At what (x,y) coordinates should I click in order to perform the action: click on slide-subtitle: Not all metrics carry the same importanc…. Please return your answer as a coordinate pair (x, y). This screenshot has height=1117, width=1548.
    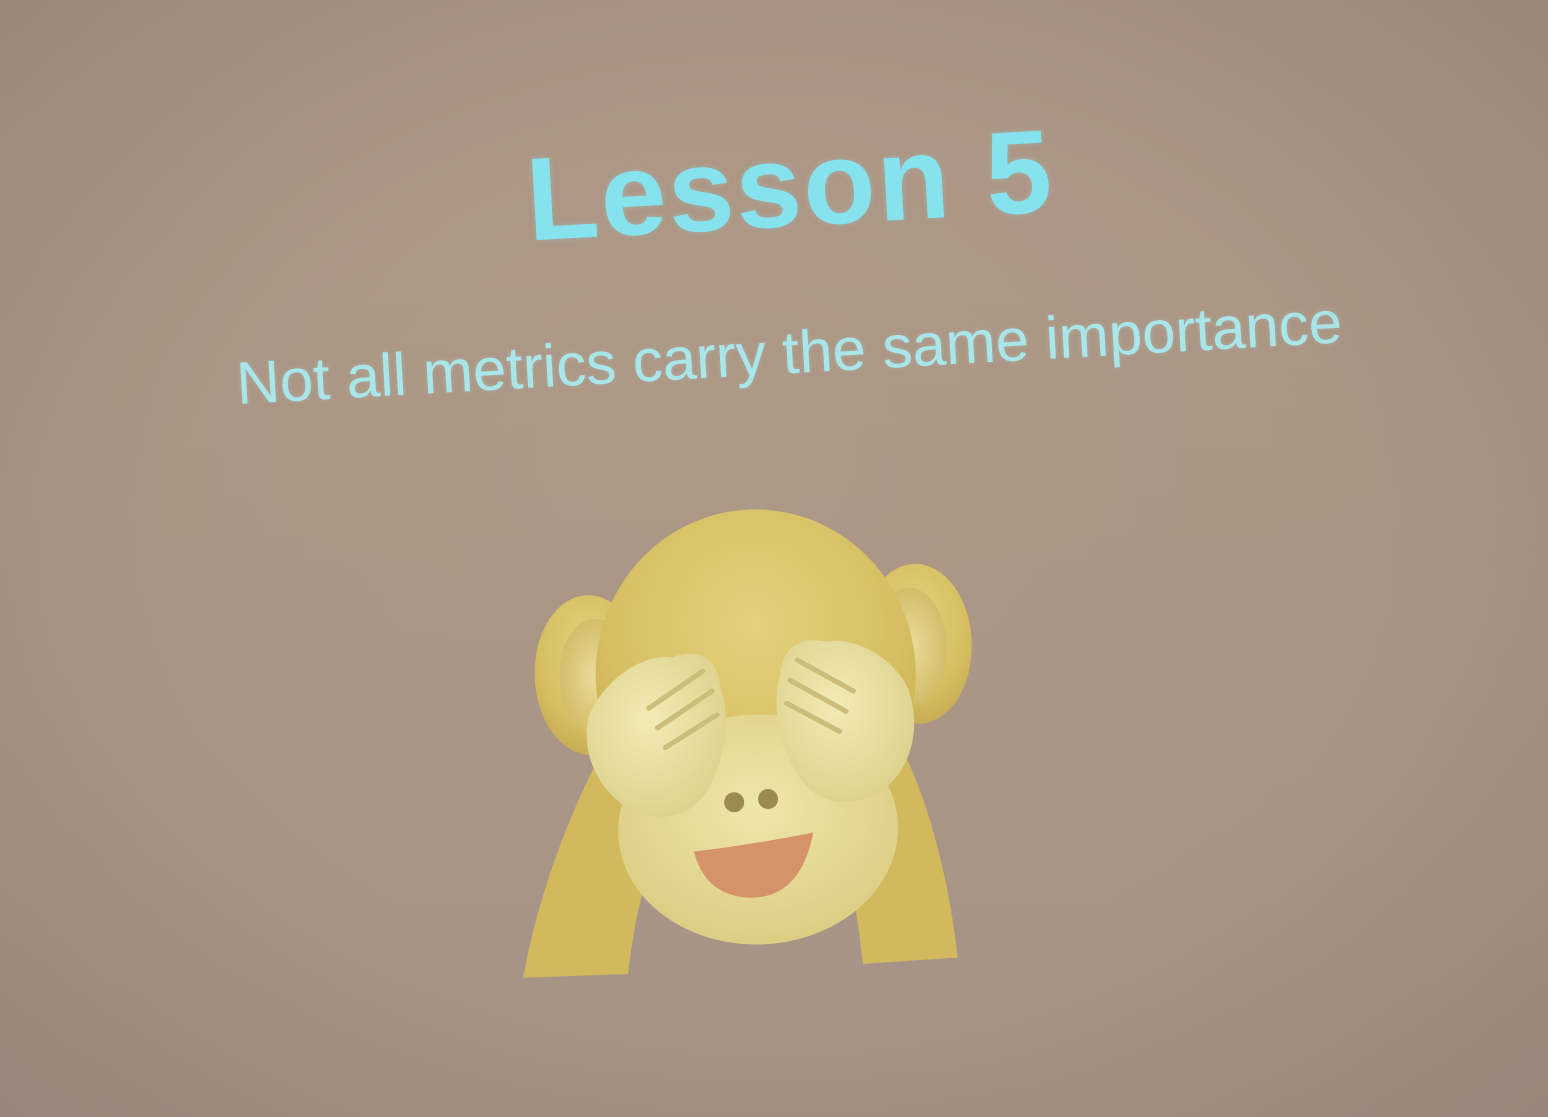
    Looking at the image, I should click on (789, 353).